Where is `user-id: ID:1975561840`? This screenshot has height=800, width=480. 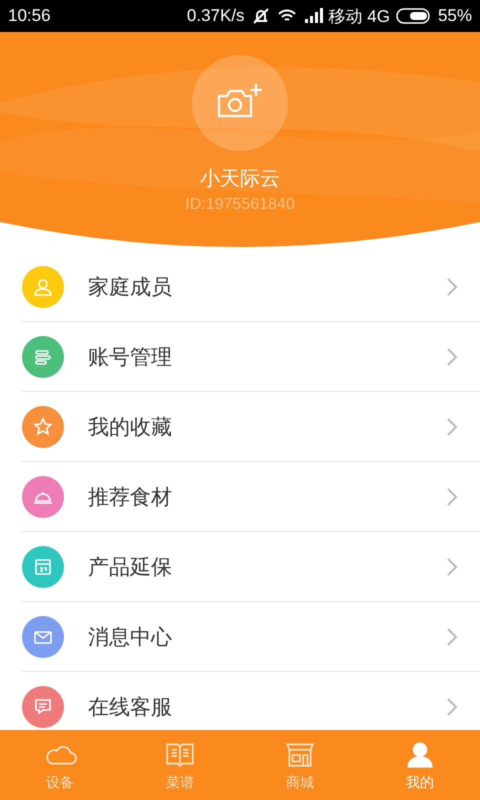
user-id: ID:1975561840 is located at coordinates (240, 205).